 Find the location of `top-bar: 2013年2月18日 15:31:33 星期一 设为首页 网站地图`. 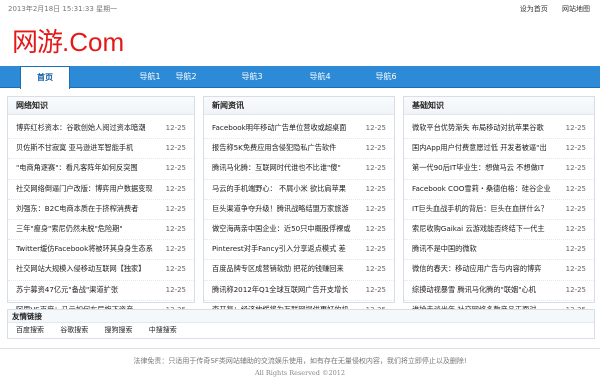

top-bar: 2013年2月18日 15:31:33 星期一 设为首页 网站地图 is located at coordinates (300, 8).